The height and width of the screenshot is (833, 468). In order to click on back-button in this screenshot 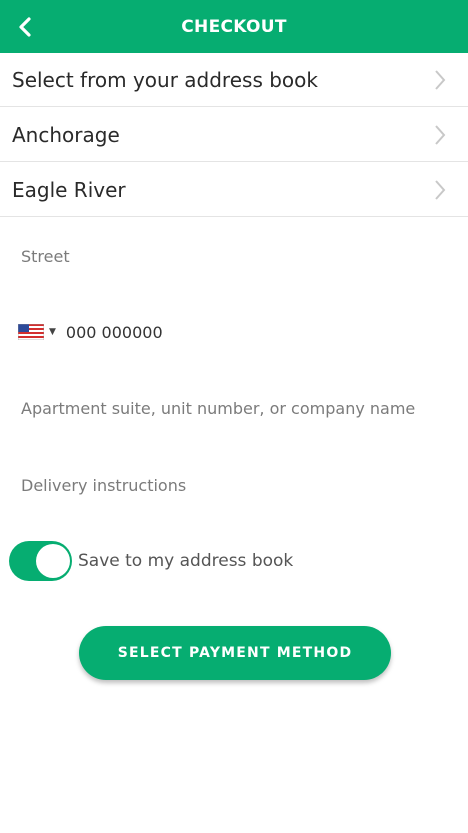, I will do `click(25, 27)`.